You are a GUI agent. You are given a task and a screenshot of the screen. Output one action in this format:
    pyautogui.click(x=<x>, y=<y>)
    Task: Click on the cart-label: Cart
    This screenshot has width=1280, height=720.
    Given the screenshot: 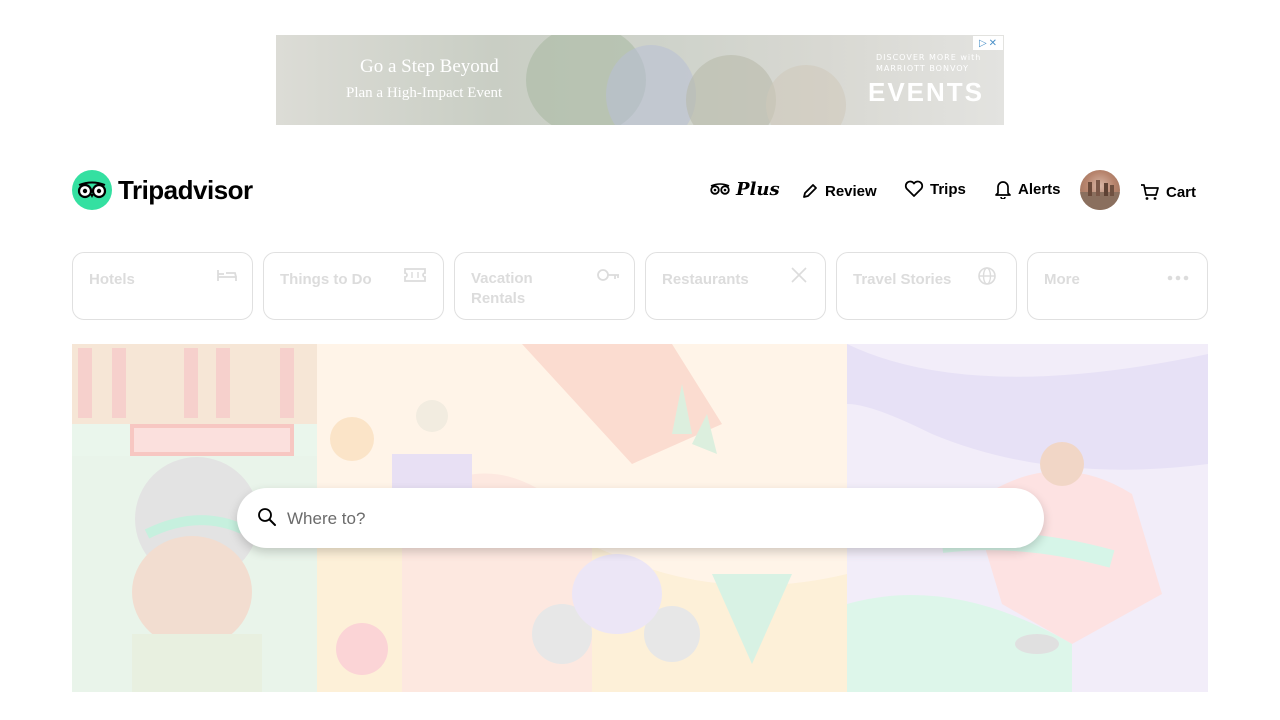 What is the action you would take?
    pyautogui.click(x=1181, y=192)
    